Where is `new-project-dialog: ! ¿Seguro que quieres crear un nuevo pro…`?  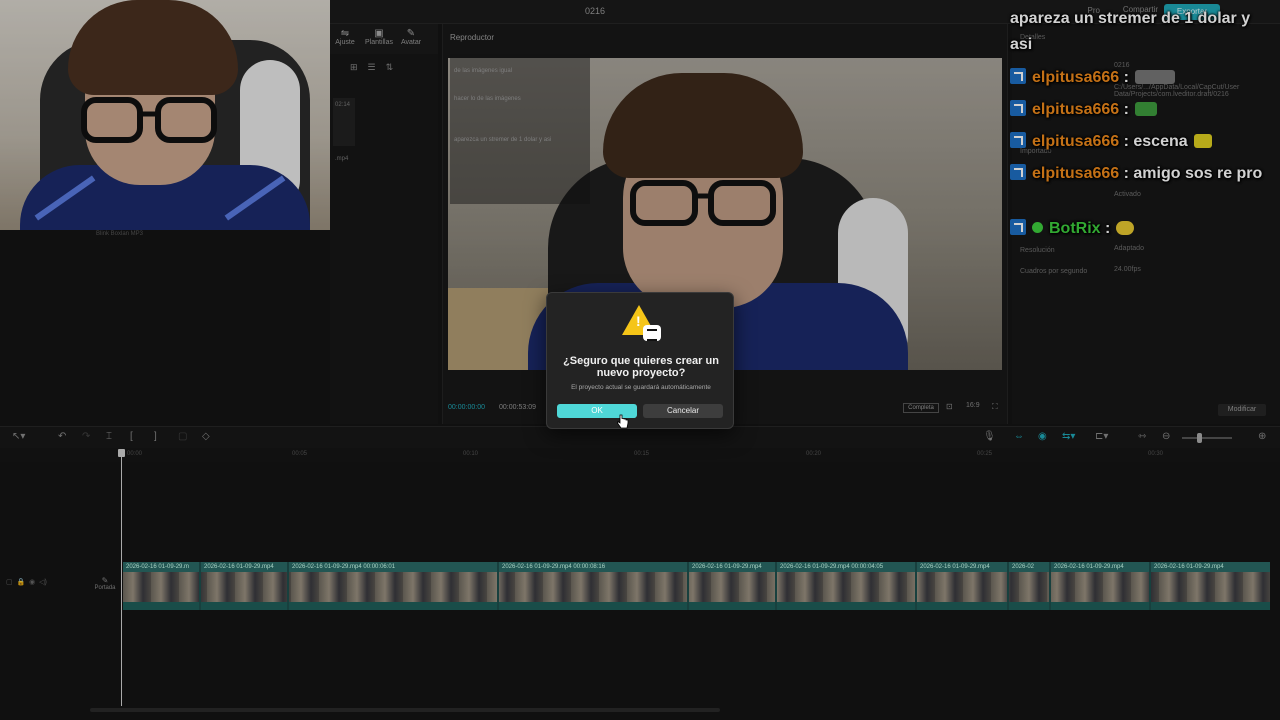
new-project-dialog: ! ¿Seguro que quieres crear un nuevo pro… is located at coordinates (640, 360).